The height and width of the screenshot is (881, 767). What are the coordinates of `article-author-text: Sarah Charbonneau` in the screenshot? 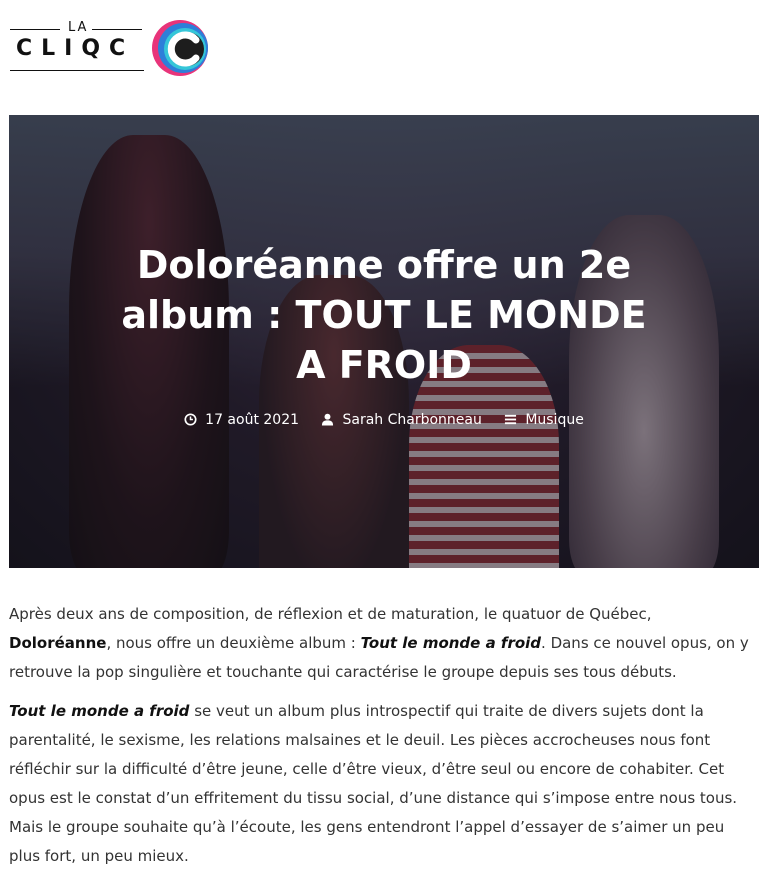 It's located at (412, 420).